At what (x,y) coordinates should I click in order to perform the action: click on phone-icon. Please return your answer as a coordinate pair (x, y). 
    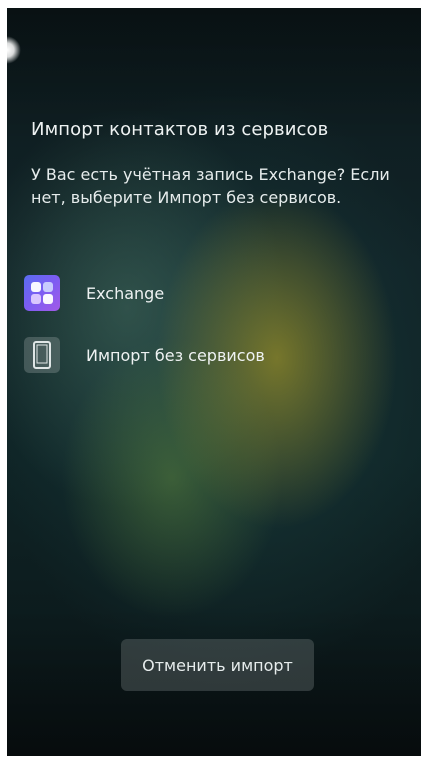
    Looking at the image, I should click on (42, 355).